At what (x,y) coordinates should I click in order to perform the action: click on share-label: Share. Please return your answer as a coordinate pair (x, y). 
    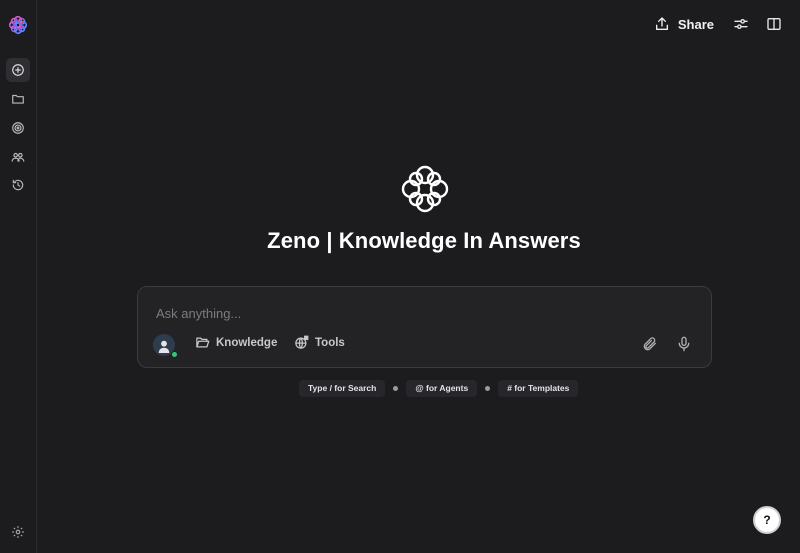
    Looking at the image, I should click on (695, 24).